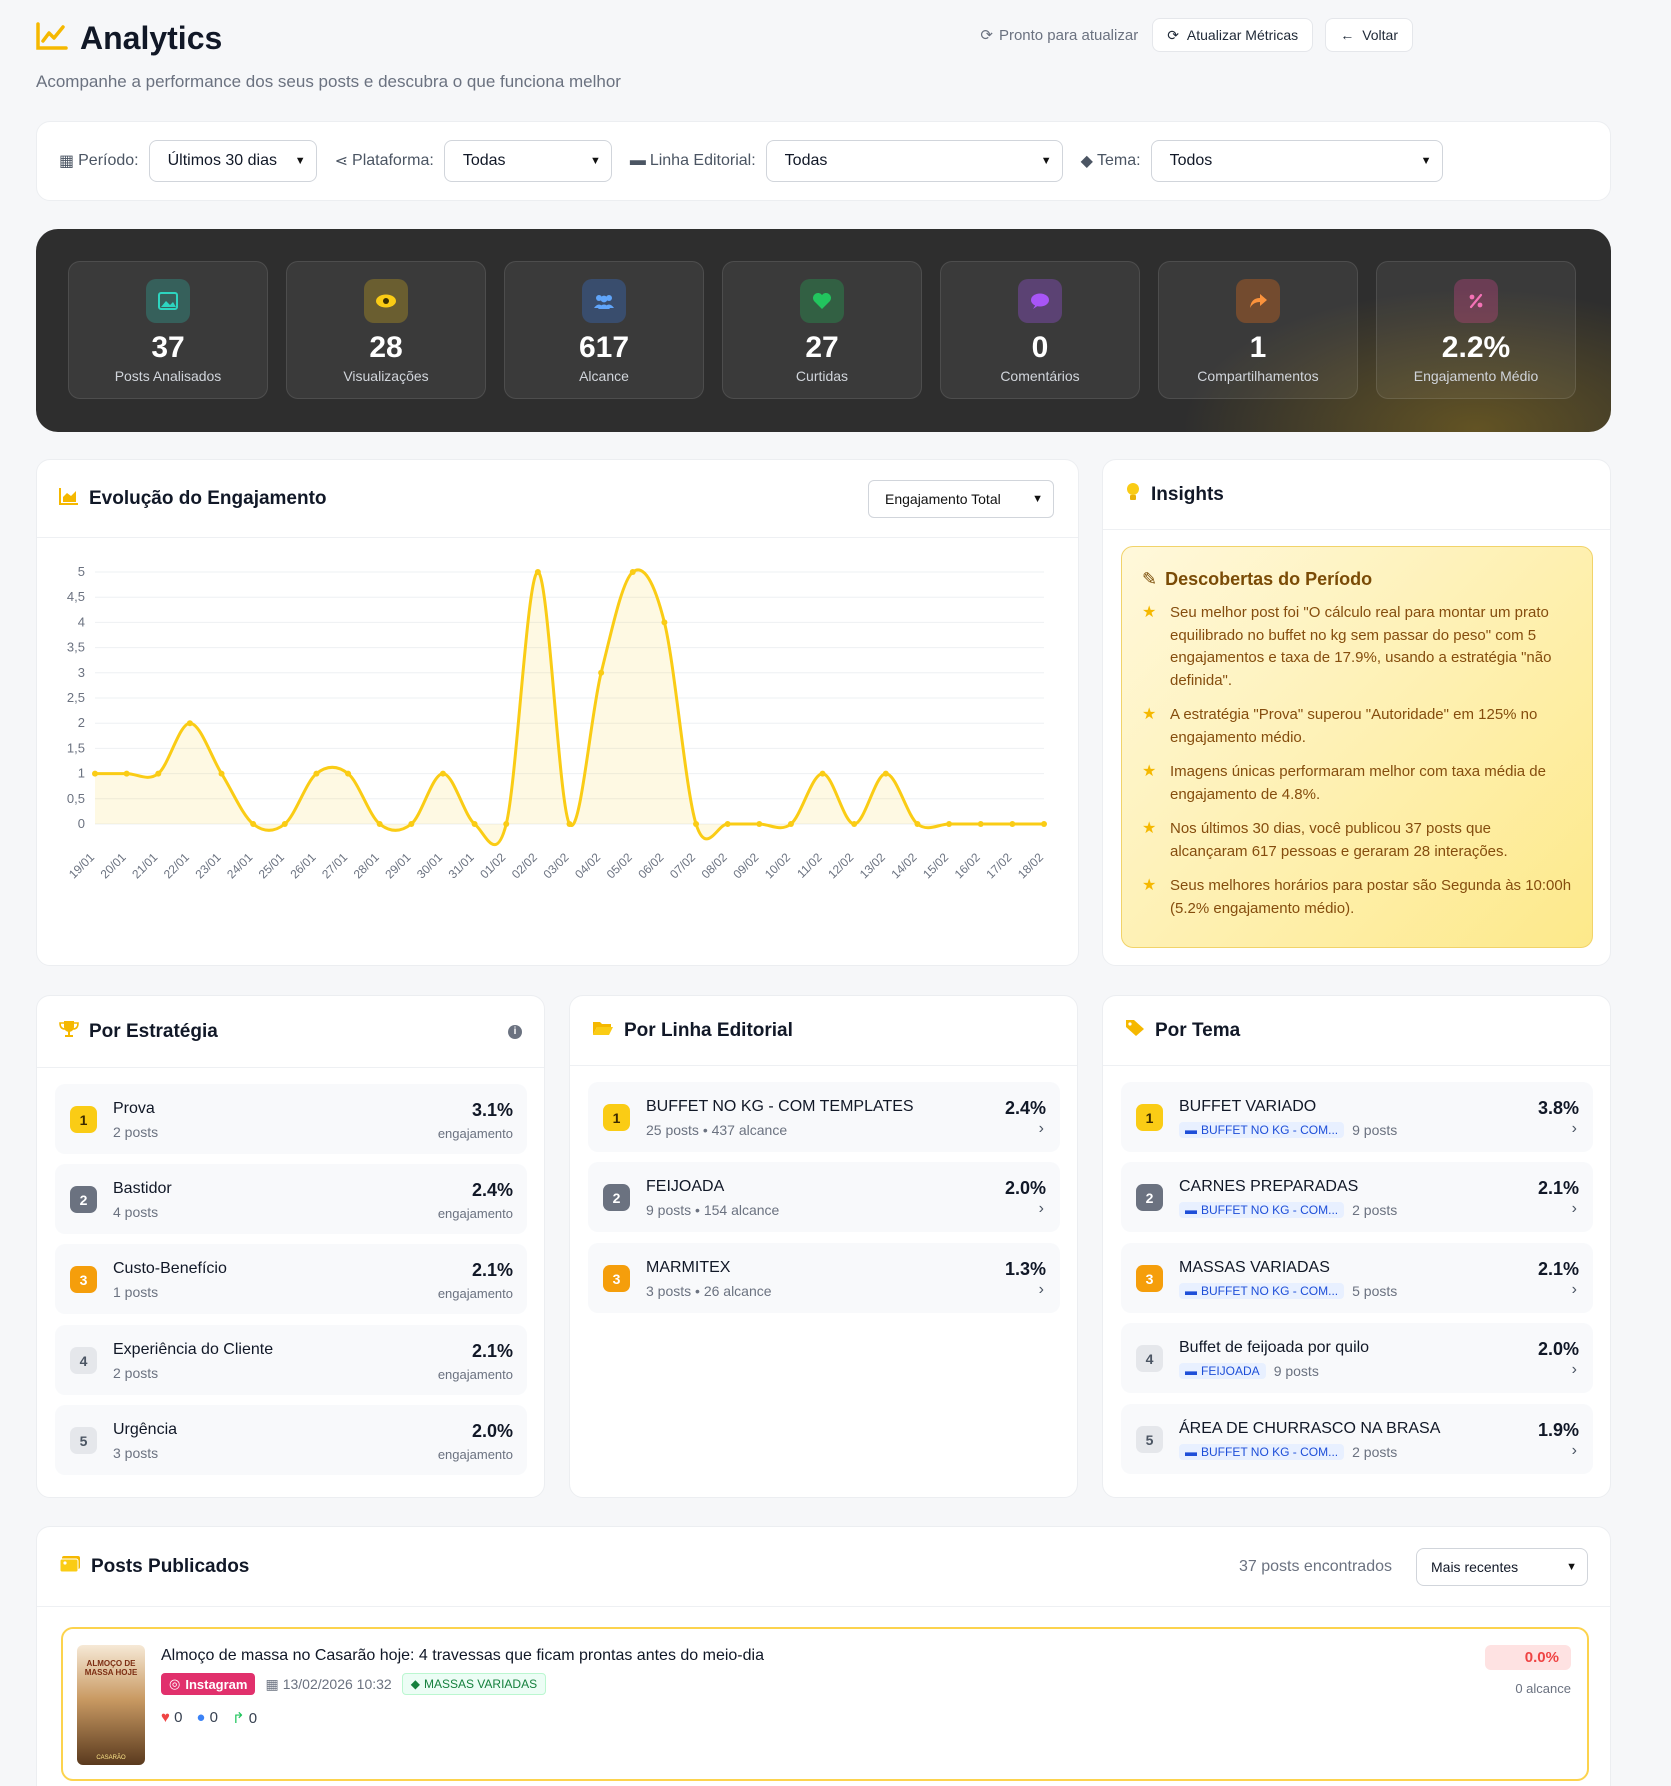 The width and height of the screenshot is (1671, 1786). Describe the element at coordinates (1476, 330) in the screenshot. I see `stat-avg-engagement: 2.2% Engajamento Médio` at that location.